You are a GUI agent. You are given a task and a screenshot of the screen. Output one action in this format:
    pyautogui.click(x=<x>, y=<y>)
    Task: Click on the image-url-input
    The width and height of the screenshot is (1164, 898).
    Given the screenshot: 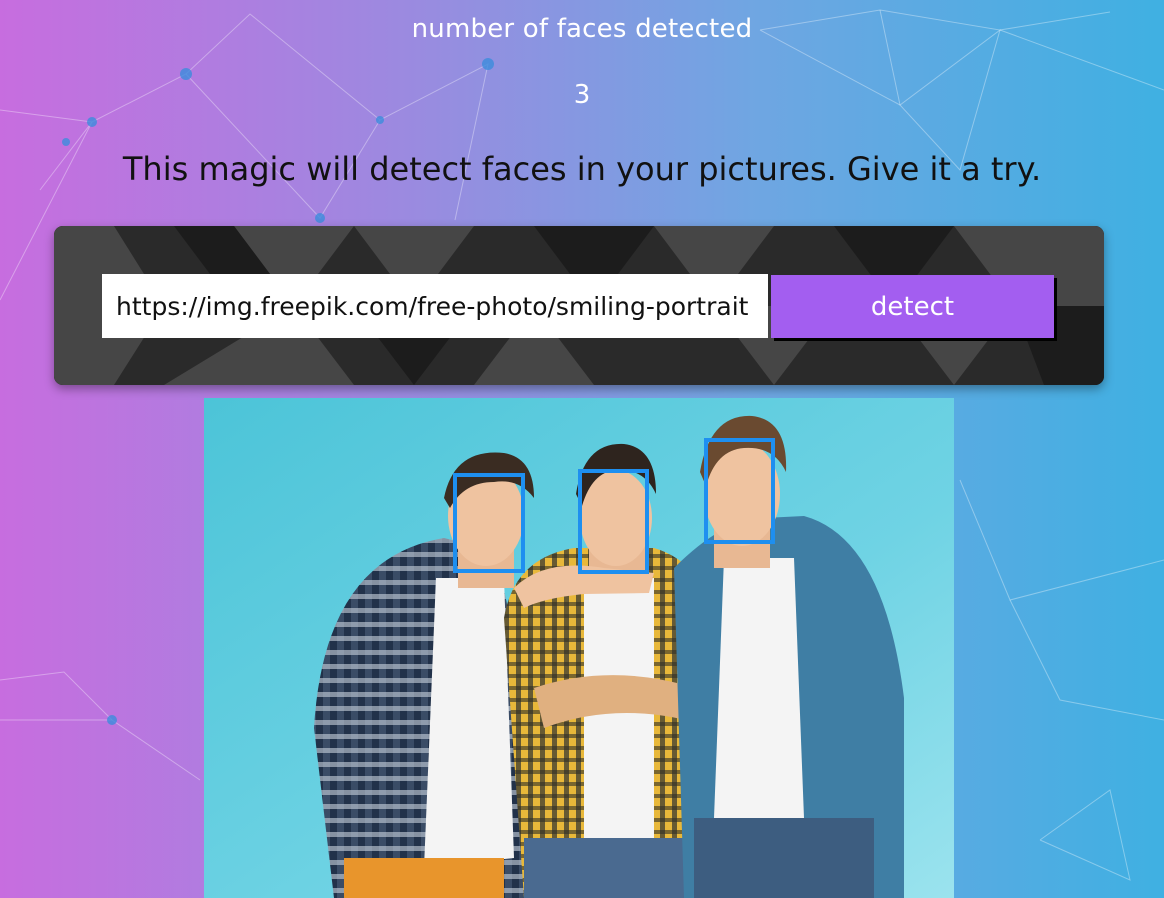 What is the action you would take?
    pyautogui.click(x=435, y=306)
    